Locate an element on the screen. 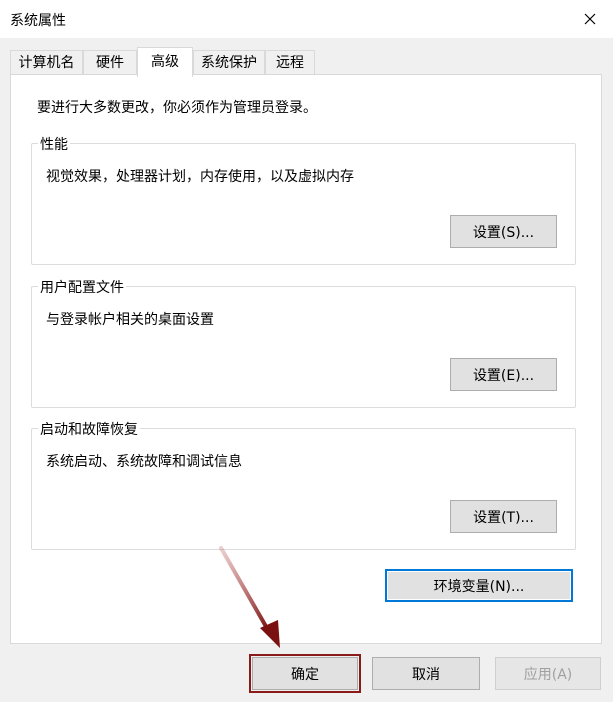 This screenshot has height=702, width=613. cancel-button: 取消 is located at coordinates (426, 673).